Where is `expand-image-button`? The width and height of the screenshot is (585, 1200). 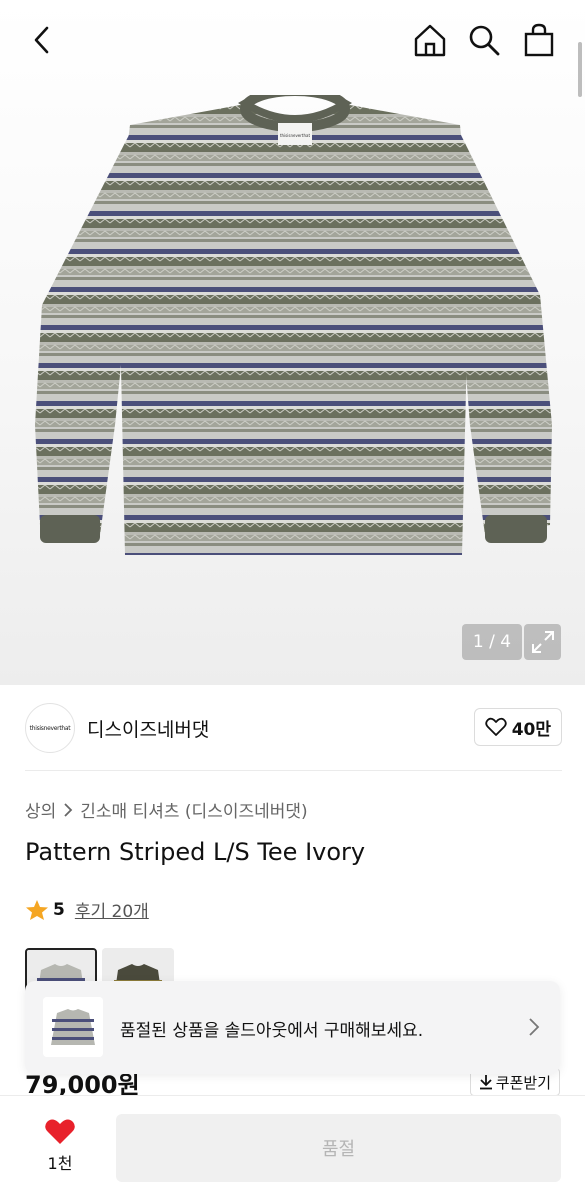
expand-image-button is located at coordinates (542, 642).